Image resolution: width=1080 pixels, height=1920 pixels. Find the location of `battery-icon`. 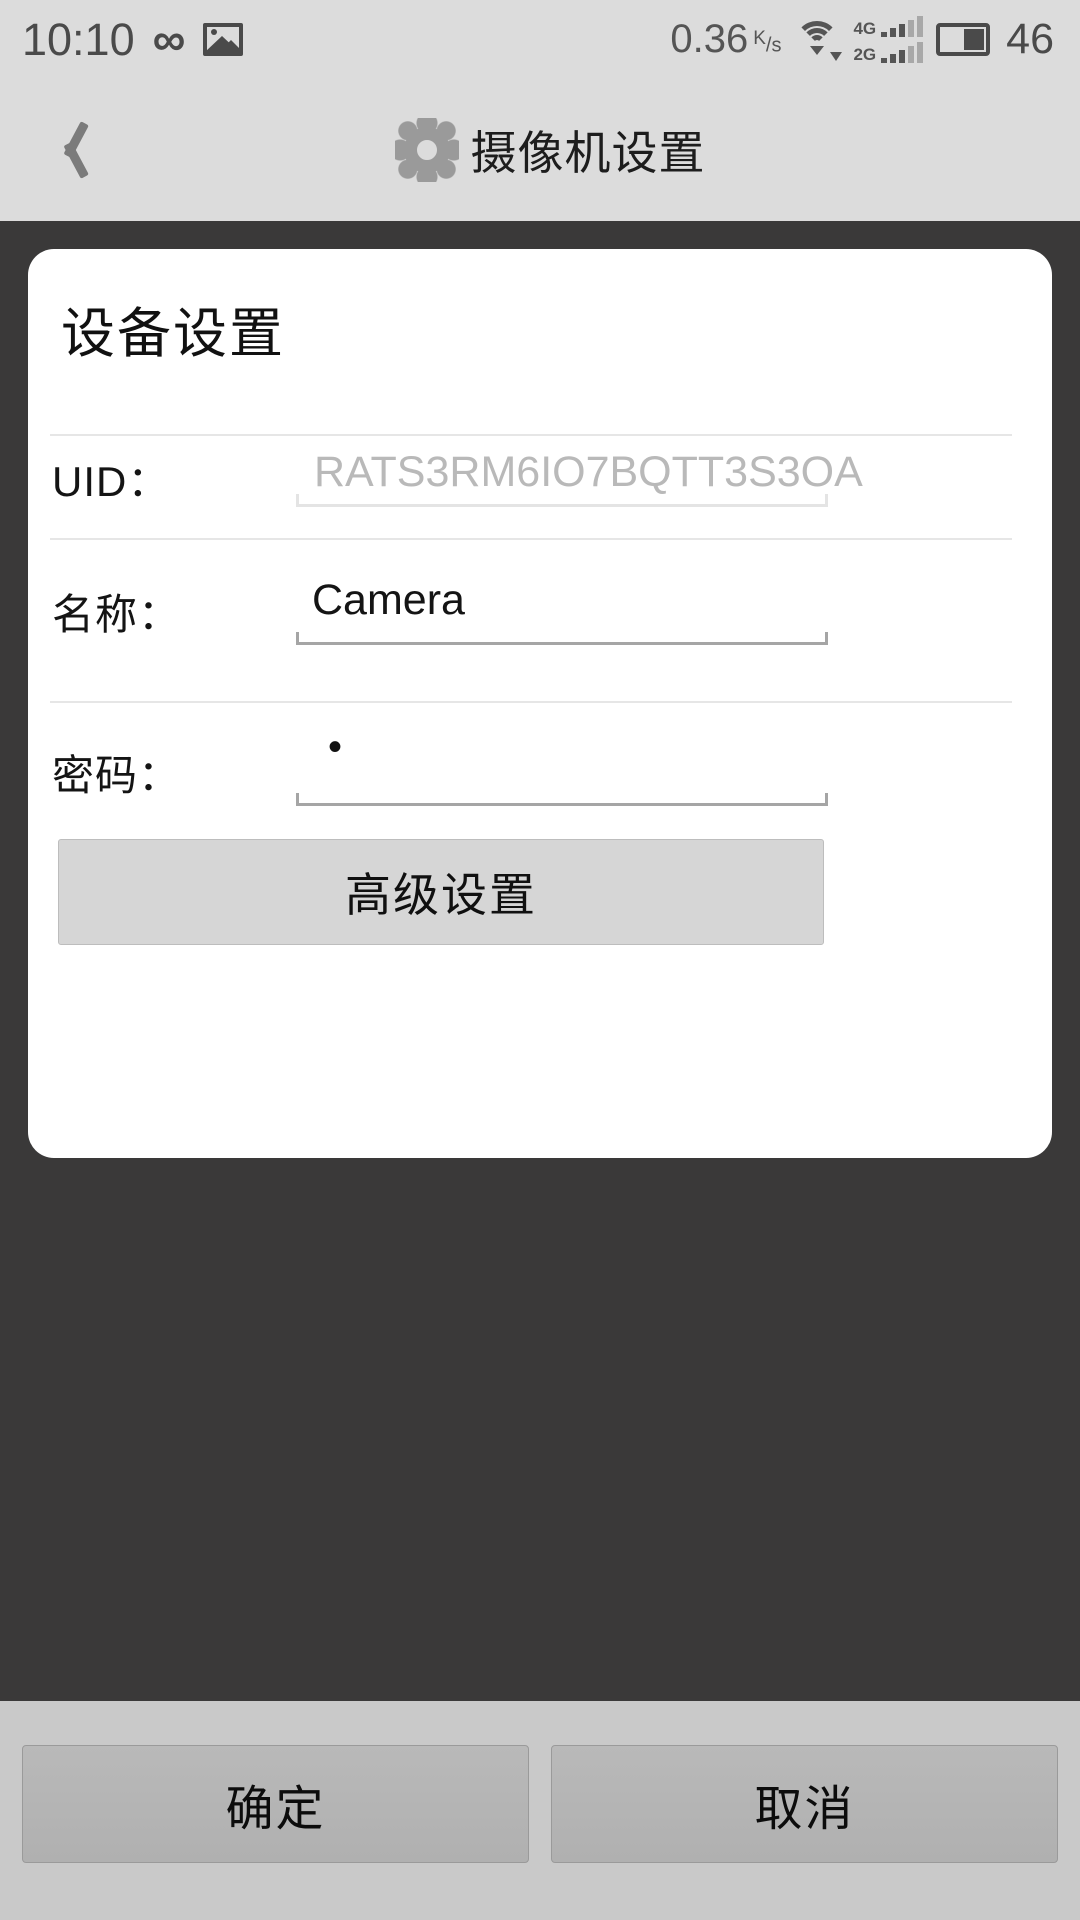

battery-icon is located at coordinates (963, 39).